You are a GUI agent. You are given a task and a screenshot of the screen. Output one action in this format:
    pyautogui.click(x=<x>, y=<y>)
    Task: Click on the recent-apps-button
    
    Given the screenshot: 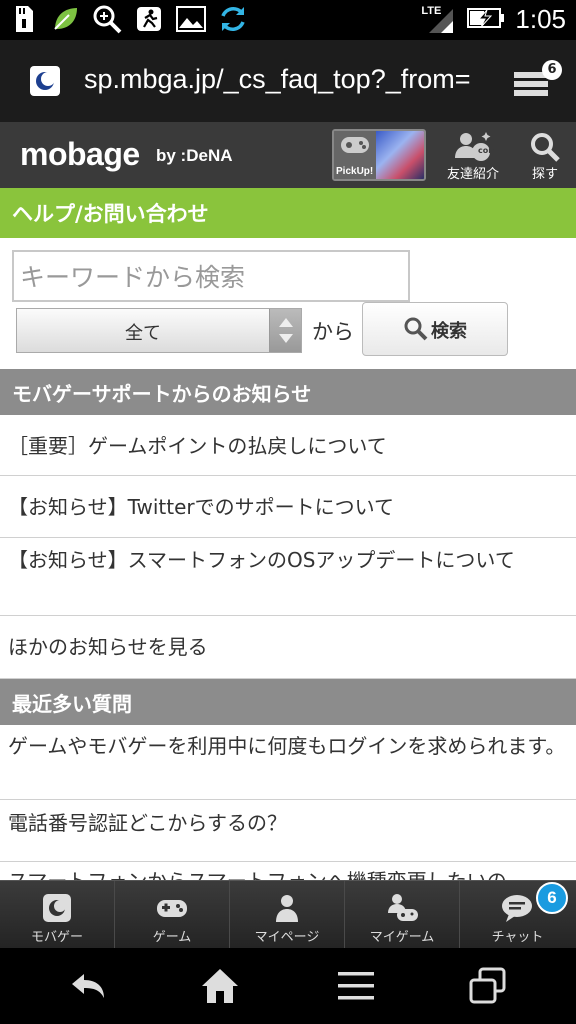 What is the action you would take?
    pyautogui.click(x=488, y=986)
    